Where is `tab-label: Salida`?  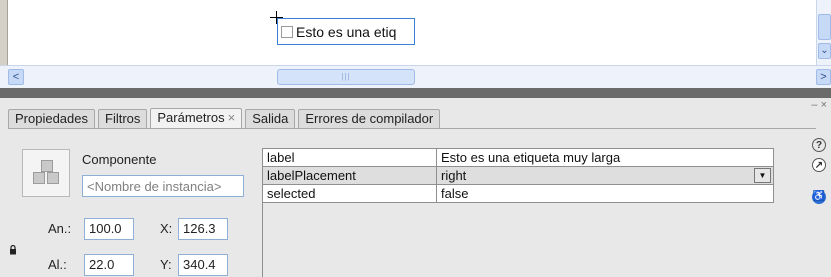
tab-label: Salida is located at coordinates (270, 118).